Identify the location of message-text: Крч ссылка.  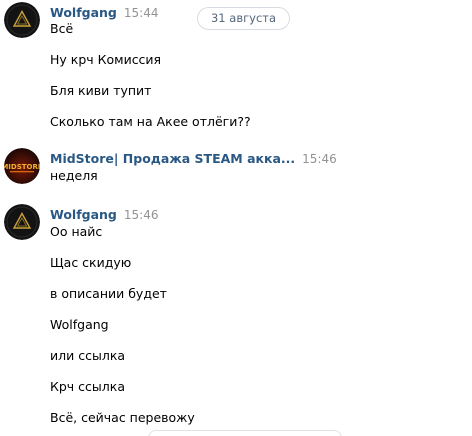
(87, 386).